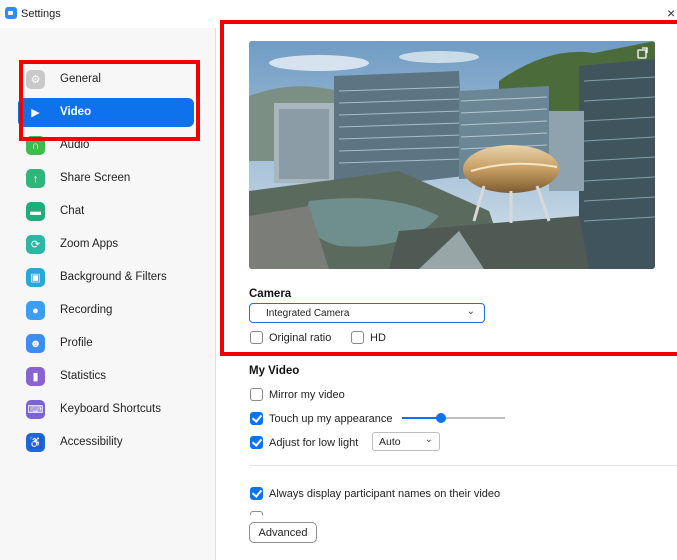 This screenshot has height=560, width=677. I want to click on sidebar-item-background-filters: ▣ Background & Filters, so click(106, 277).